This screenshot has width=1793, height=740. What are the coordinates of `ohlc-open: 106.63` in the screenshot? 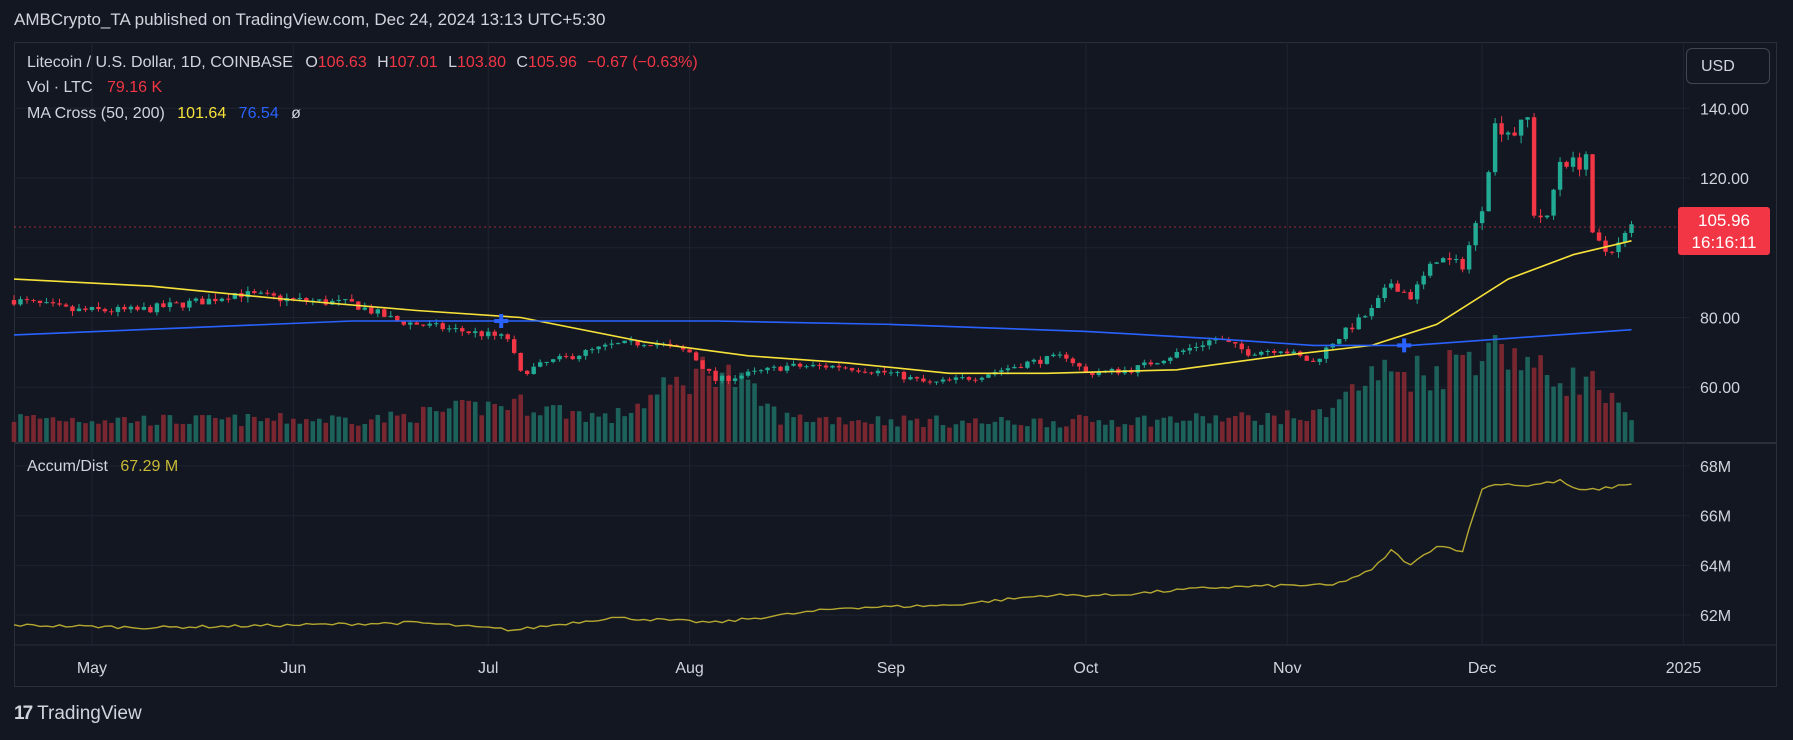 It's located at (342, 62).